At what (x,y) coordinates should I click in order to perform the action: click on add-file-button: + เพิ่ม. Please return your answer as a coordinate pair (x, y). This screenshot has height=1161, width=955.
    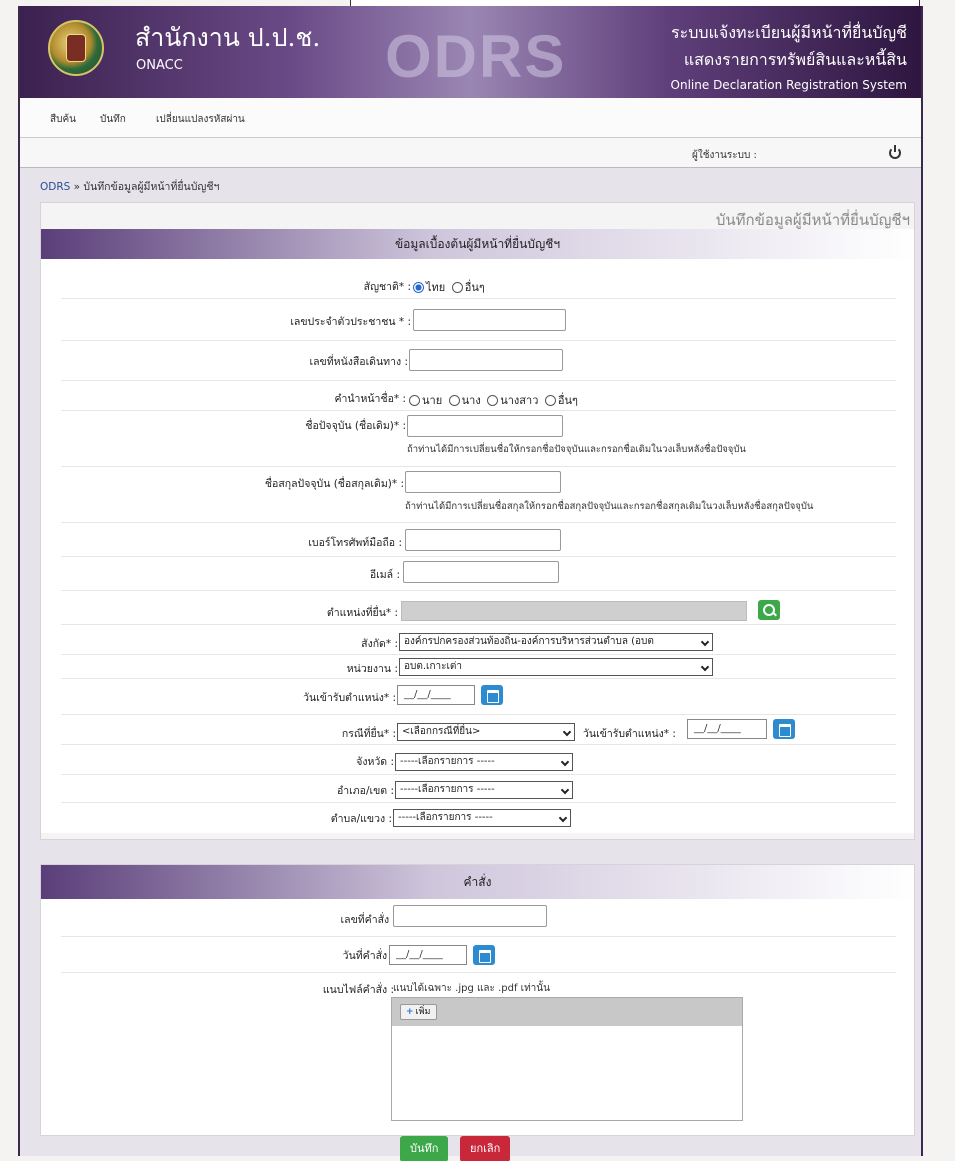
    Looking at the image, I should click on (418, 1012).